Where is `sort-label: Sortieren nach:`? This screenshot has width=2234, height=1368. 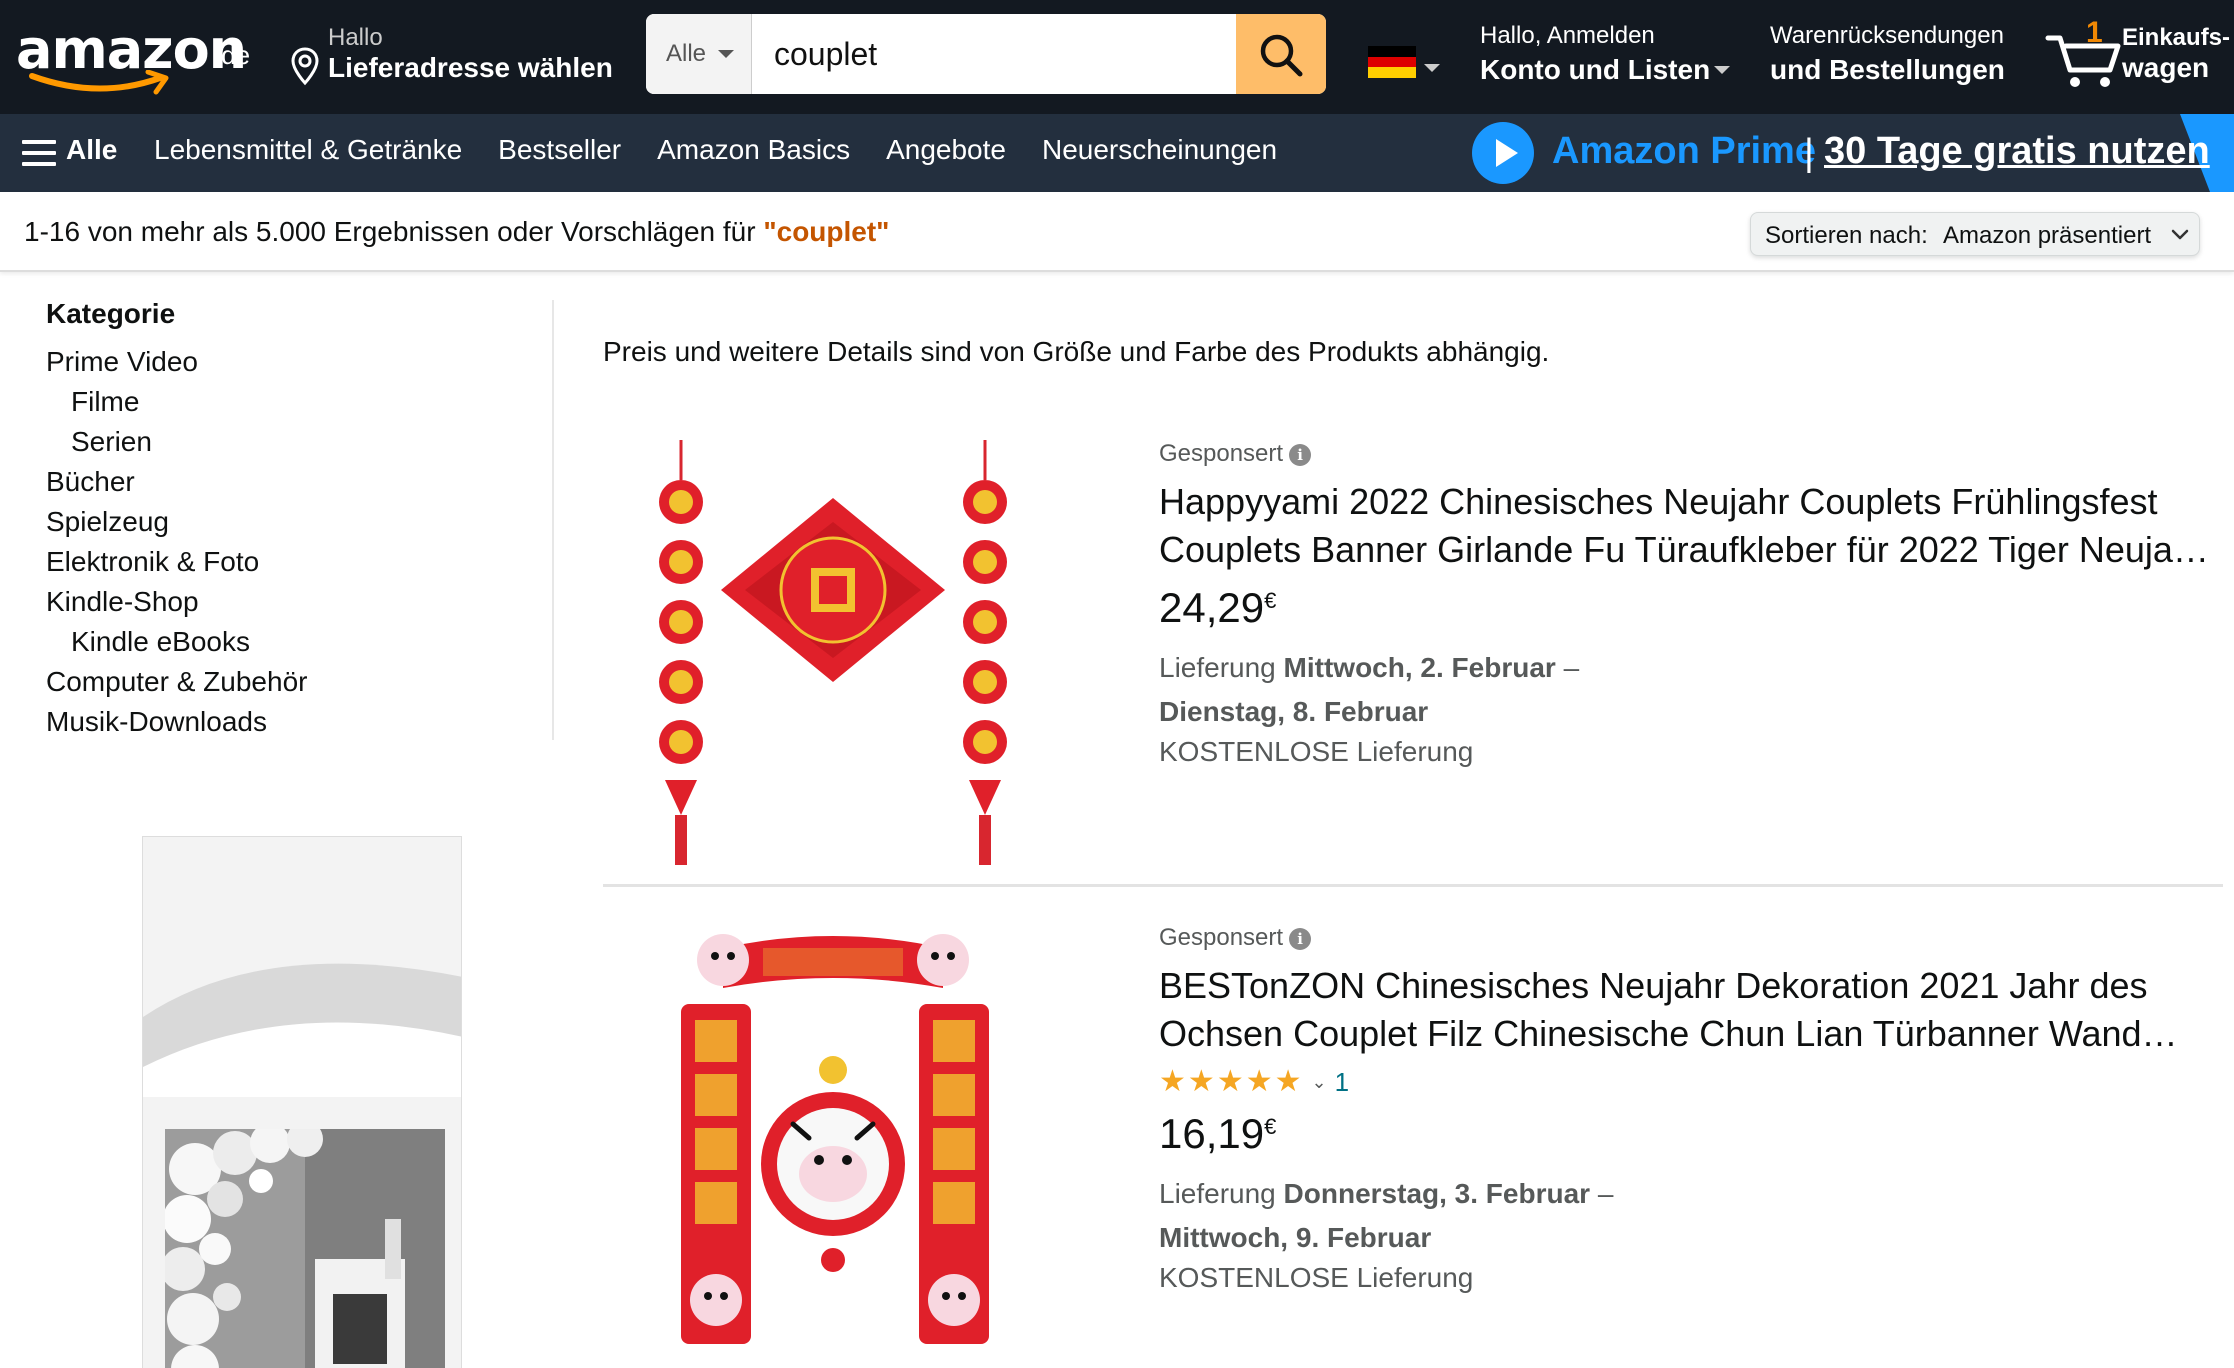 sort-label: Sortieren nach: is located at coordinates (1846, 235).